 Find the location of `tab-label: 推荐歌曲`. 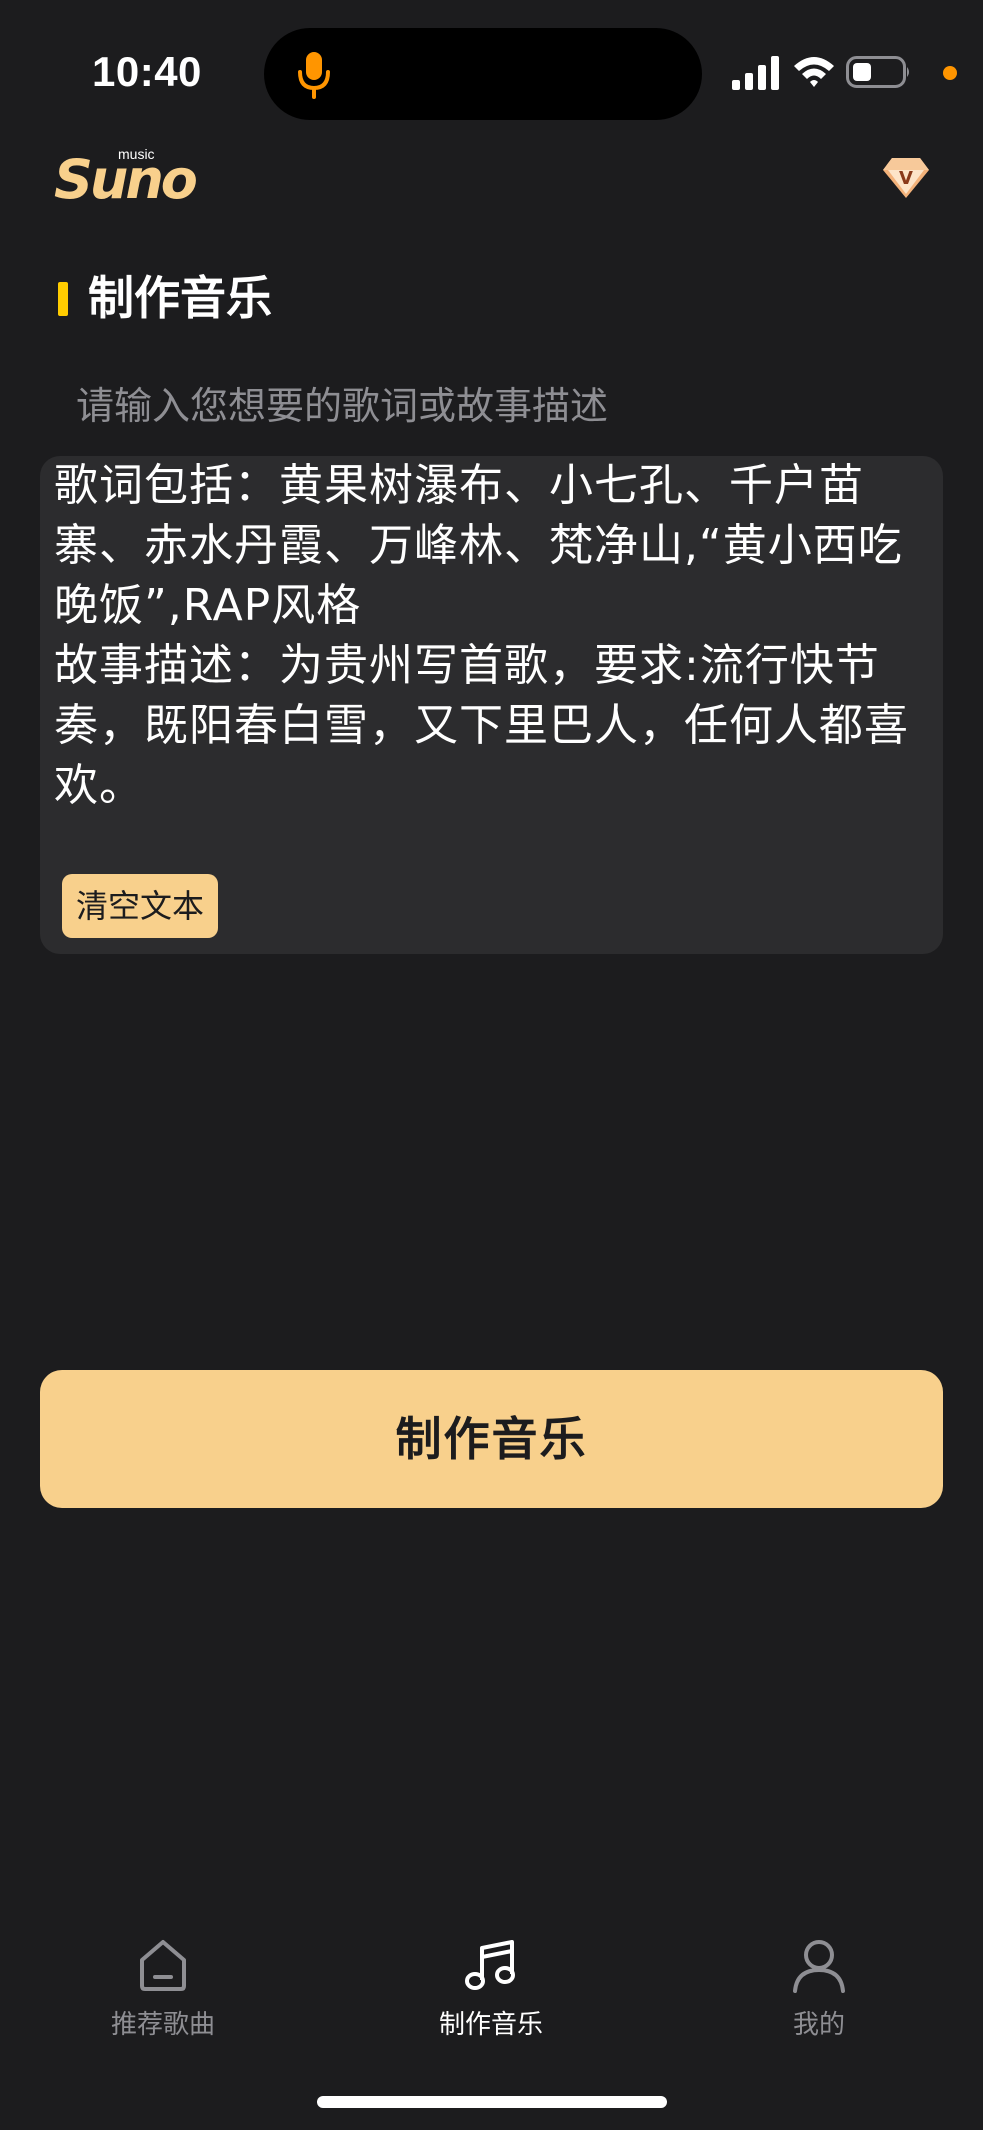

tab-label: 推荐歌曲 is located at coordinates (162, 2025).